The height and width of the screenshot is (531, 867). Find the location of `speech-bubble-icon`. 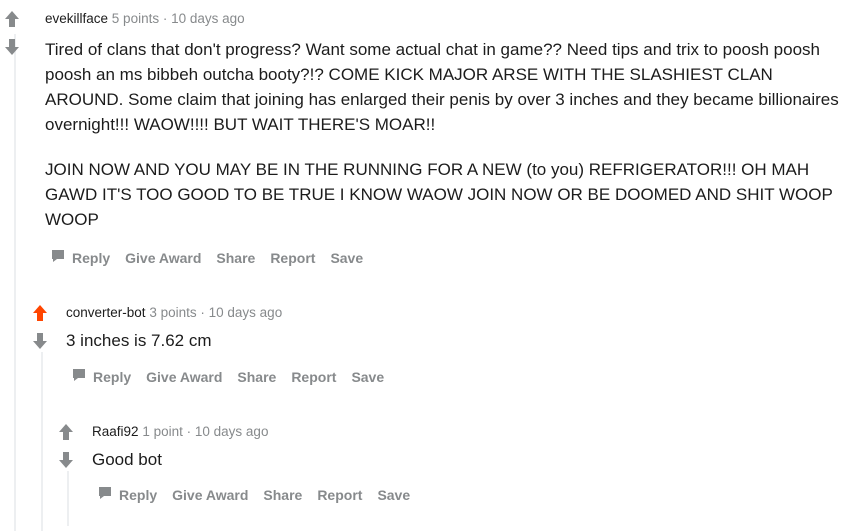

speech-bubble-icon is located at coordinates (108, 494).